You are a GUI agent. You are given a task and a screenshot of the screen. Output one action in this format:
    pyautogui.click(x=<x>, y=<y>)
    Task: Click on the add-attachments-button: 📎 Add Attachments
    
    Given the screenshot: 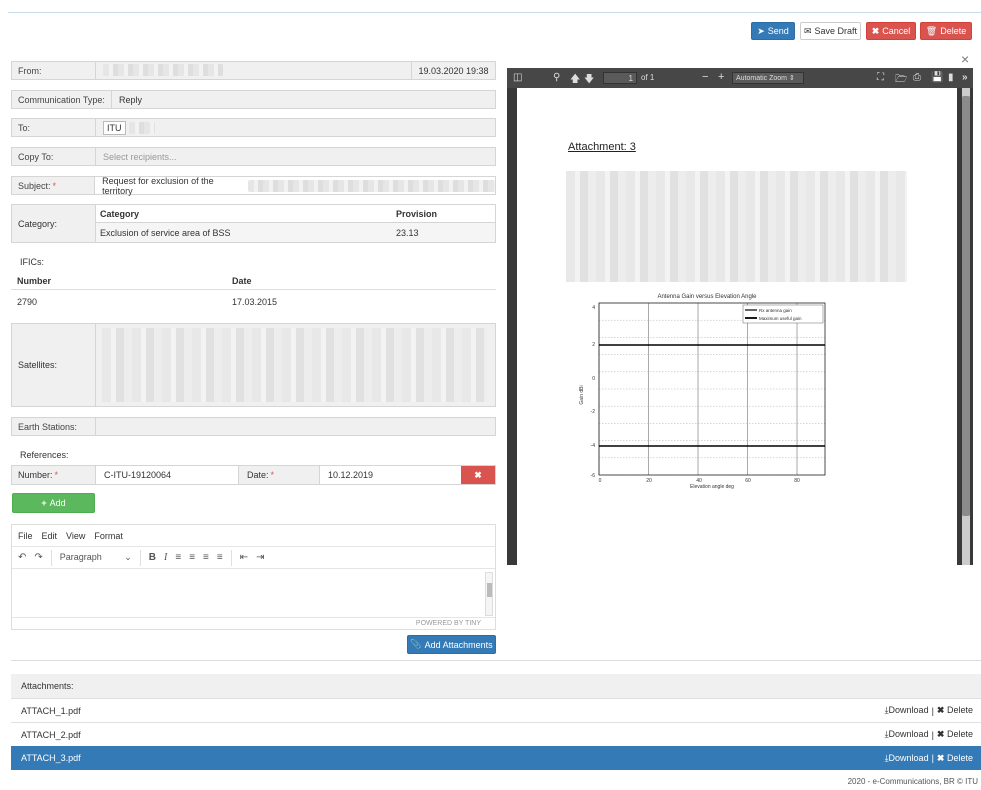 What is the action you would take?
    pyautogui.click(x=451, y=644)
    